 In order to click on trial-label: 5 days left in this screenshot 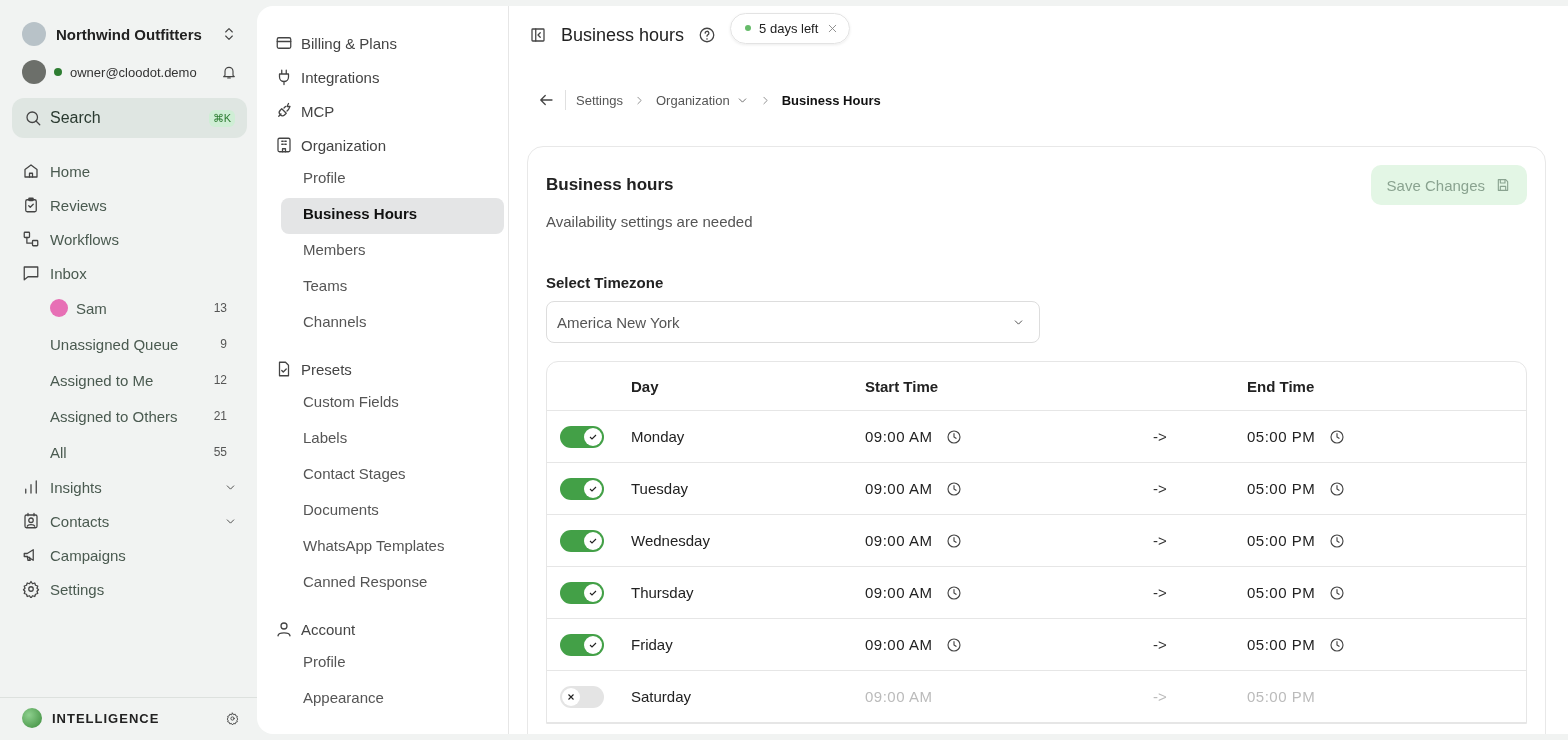, I will do `click(789, 28)`.